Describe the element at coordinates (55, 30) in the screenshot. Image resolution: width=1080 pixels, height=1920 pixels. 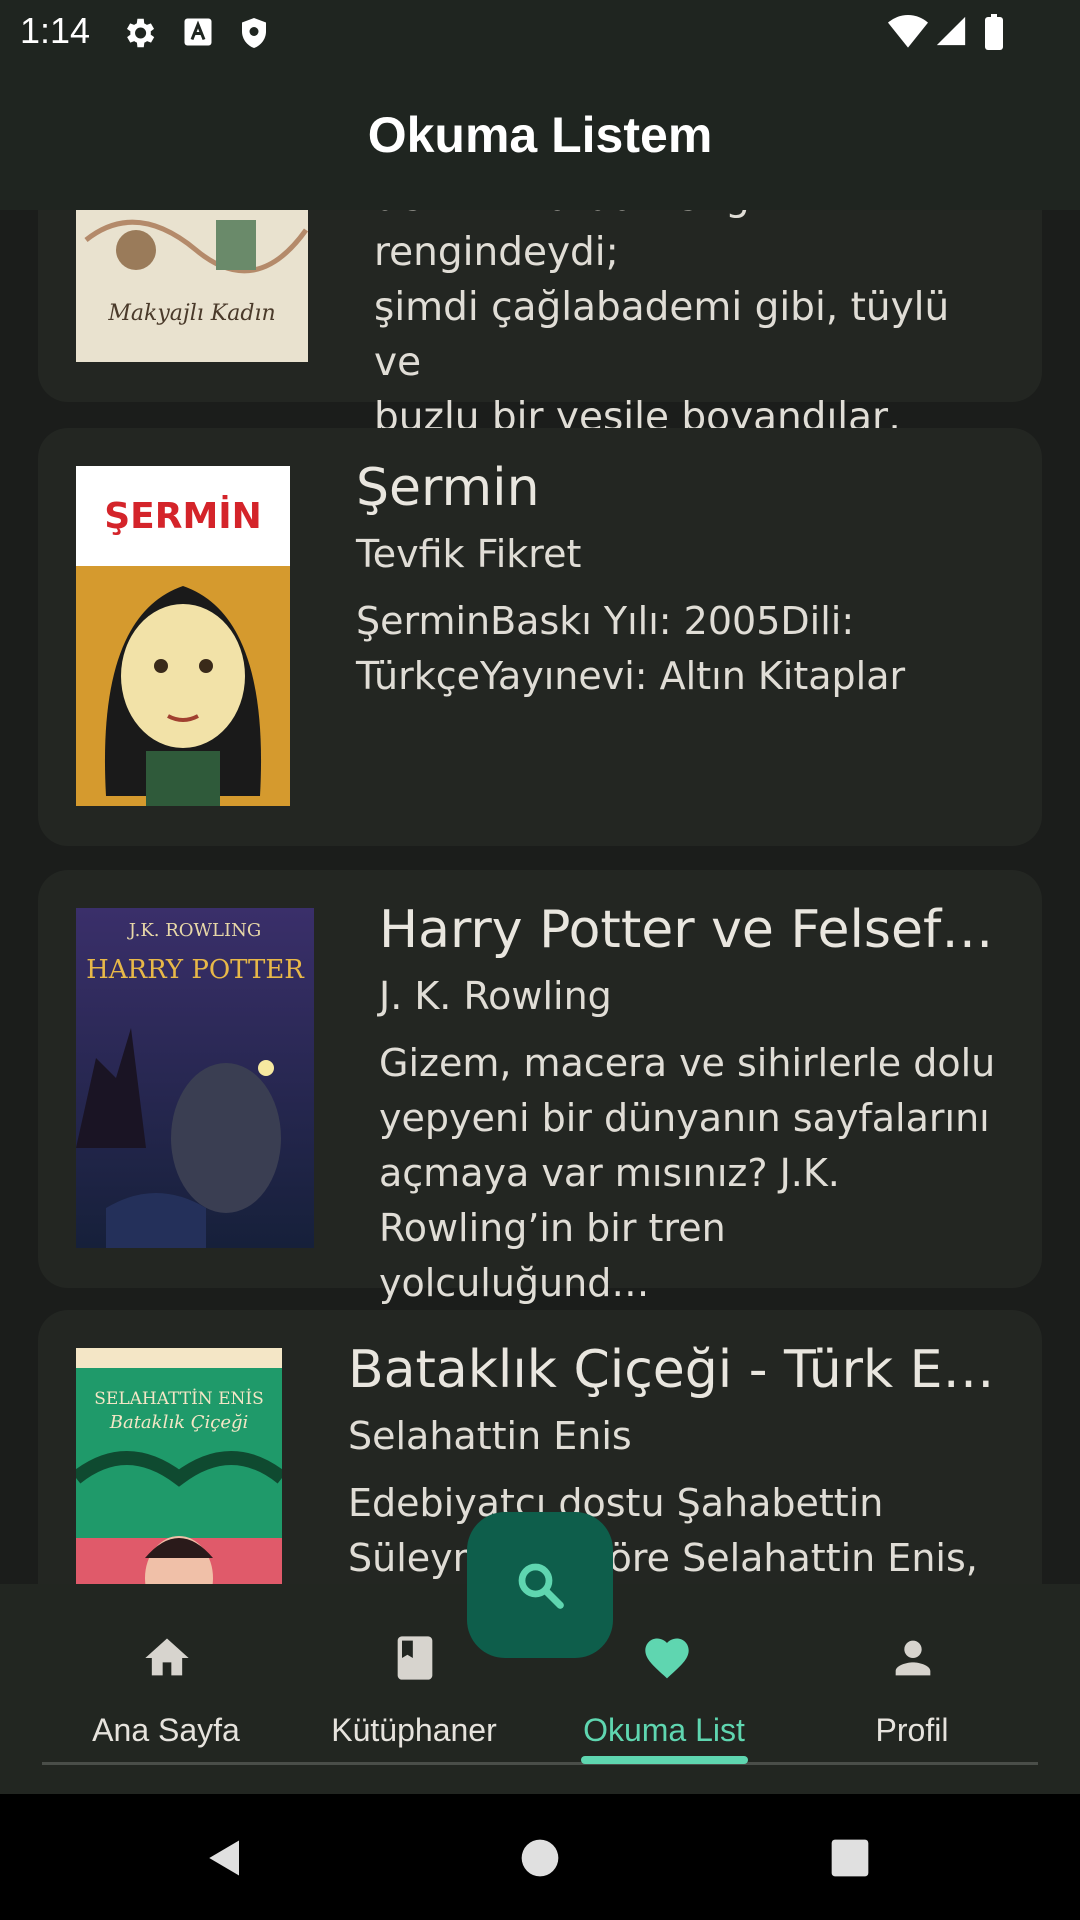
I see `status-time: 1:14` at that location.